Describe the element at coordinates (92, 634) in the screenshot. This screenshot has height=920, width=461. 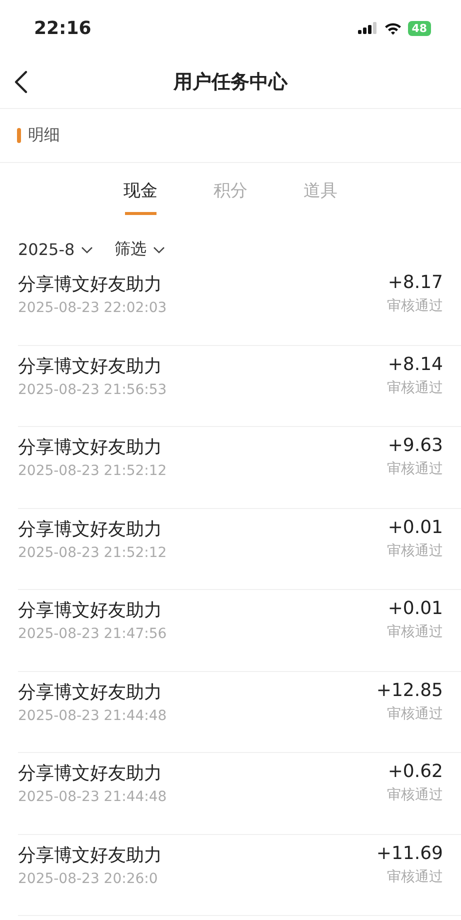
I see `record-time: 2025-08-23 21:47:56` at that location.